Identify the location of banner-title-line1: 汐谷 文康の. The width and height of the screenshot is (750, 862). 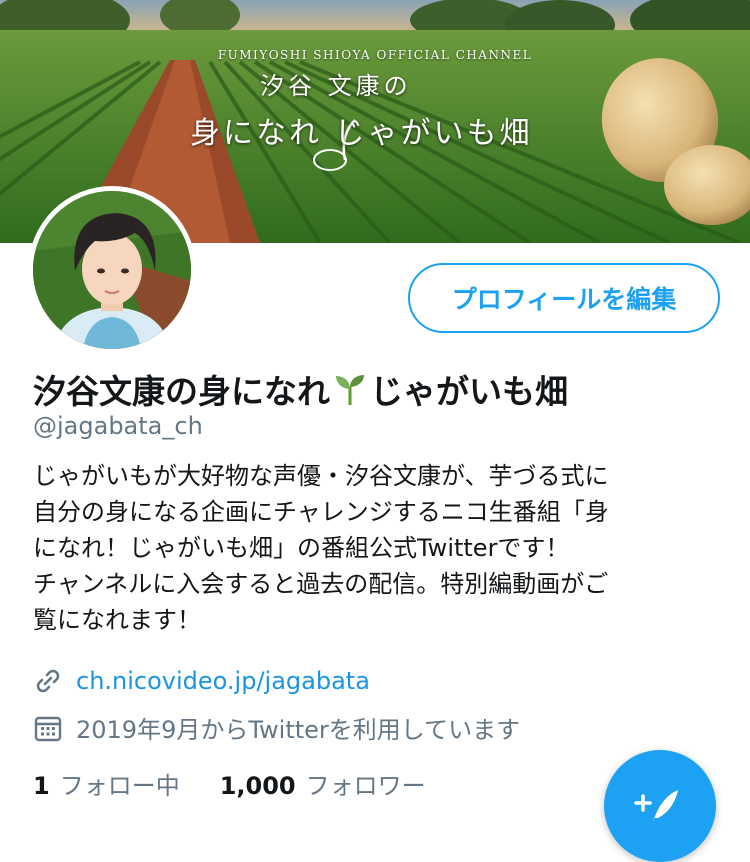
(336, 86).